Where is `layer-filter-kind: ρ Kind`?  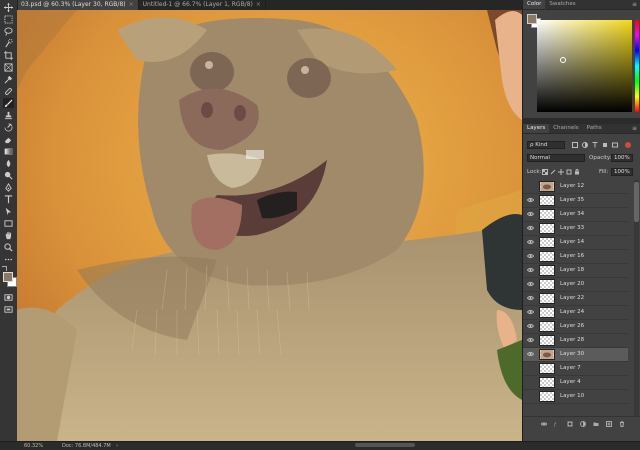 layer-filter-kind: ρ Kind is located at coordinates (546, 145).